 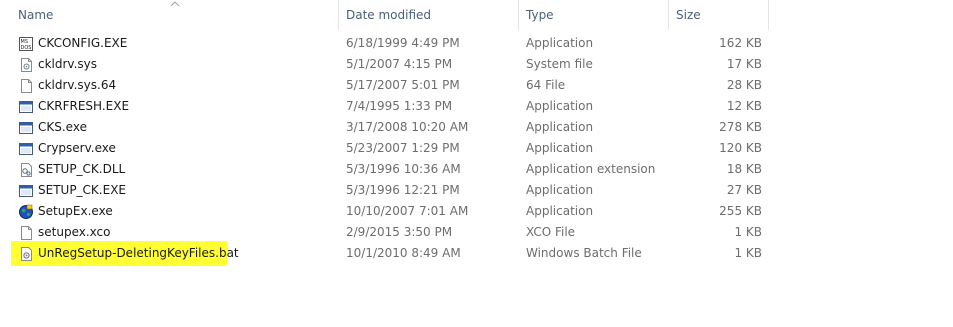 I want to click on file-name: ckldrv.sys.64, so click(x=77, y=85).